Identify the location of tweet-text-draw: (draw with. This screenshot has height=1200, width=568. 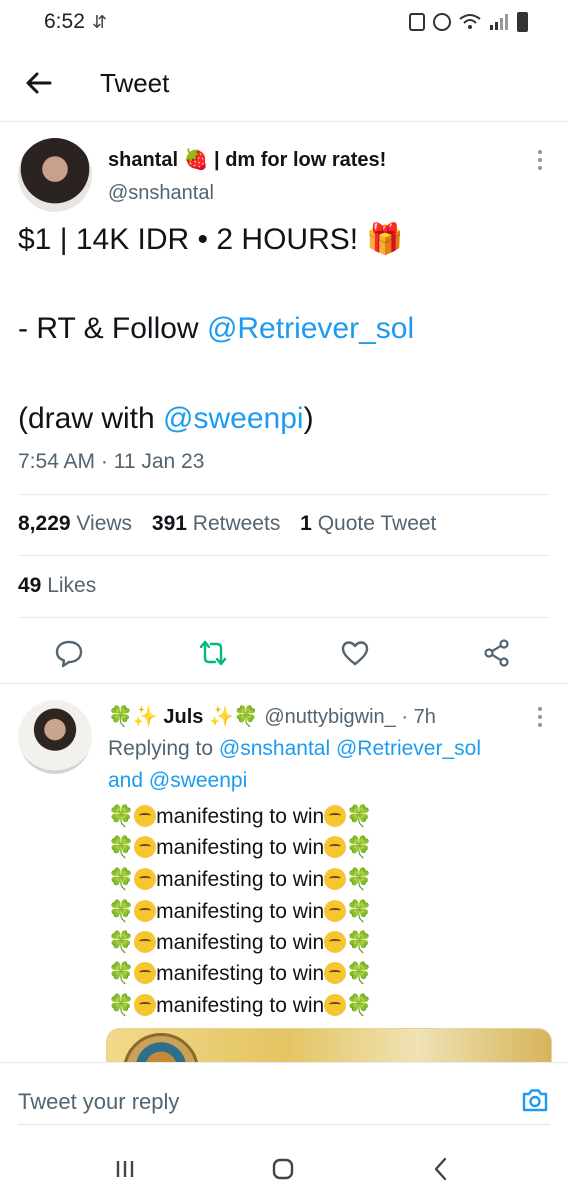
(91, 418).